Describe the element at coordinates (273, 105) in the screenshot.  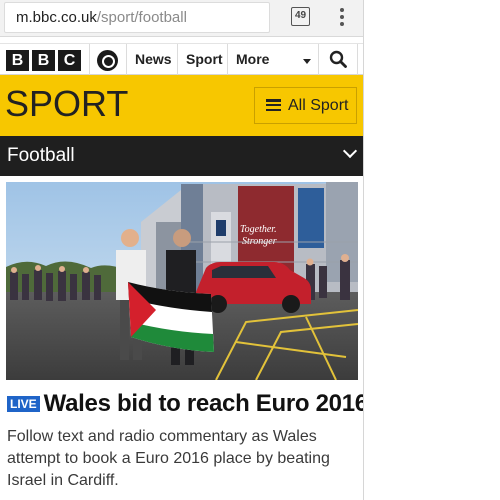
I see `hamburger-icon` at that location.